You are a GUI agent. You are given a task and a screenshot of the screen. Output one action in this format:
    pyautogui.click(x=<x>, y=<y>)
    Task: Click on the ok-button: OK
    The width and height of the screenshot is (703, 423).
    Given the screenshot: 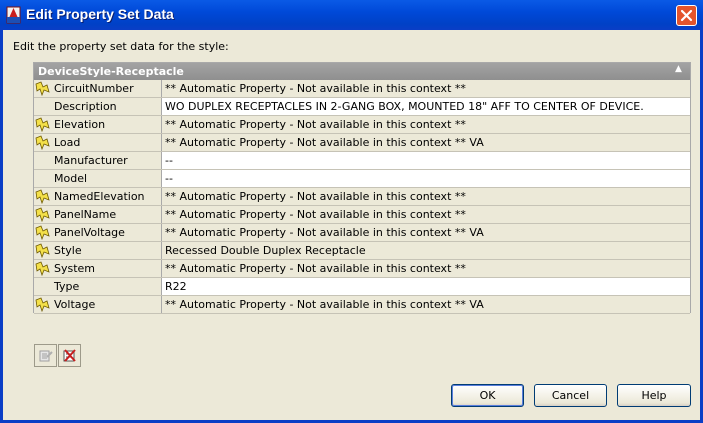 What is the action you would take?
    pyautogui.click(x=487, y=395)
    